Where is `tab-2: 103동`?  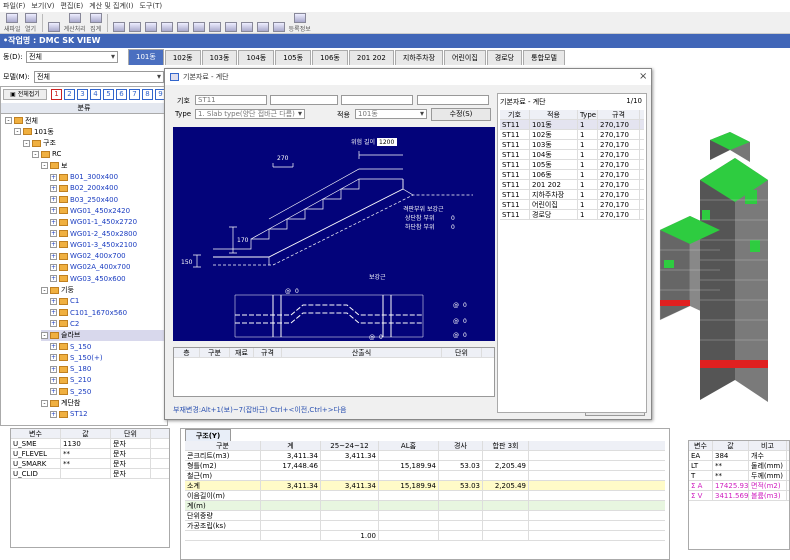
tab-2: 103동 is located at coordinates (219, 57).